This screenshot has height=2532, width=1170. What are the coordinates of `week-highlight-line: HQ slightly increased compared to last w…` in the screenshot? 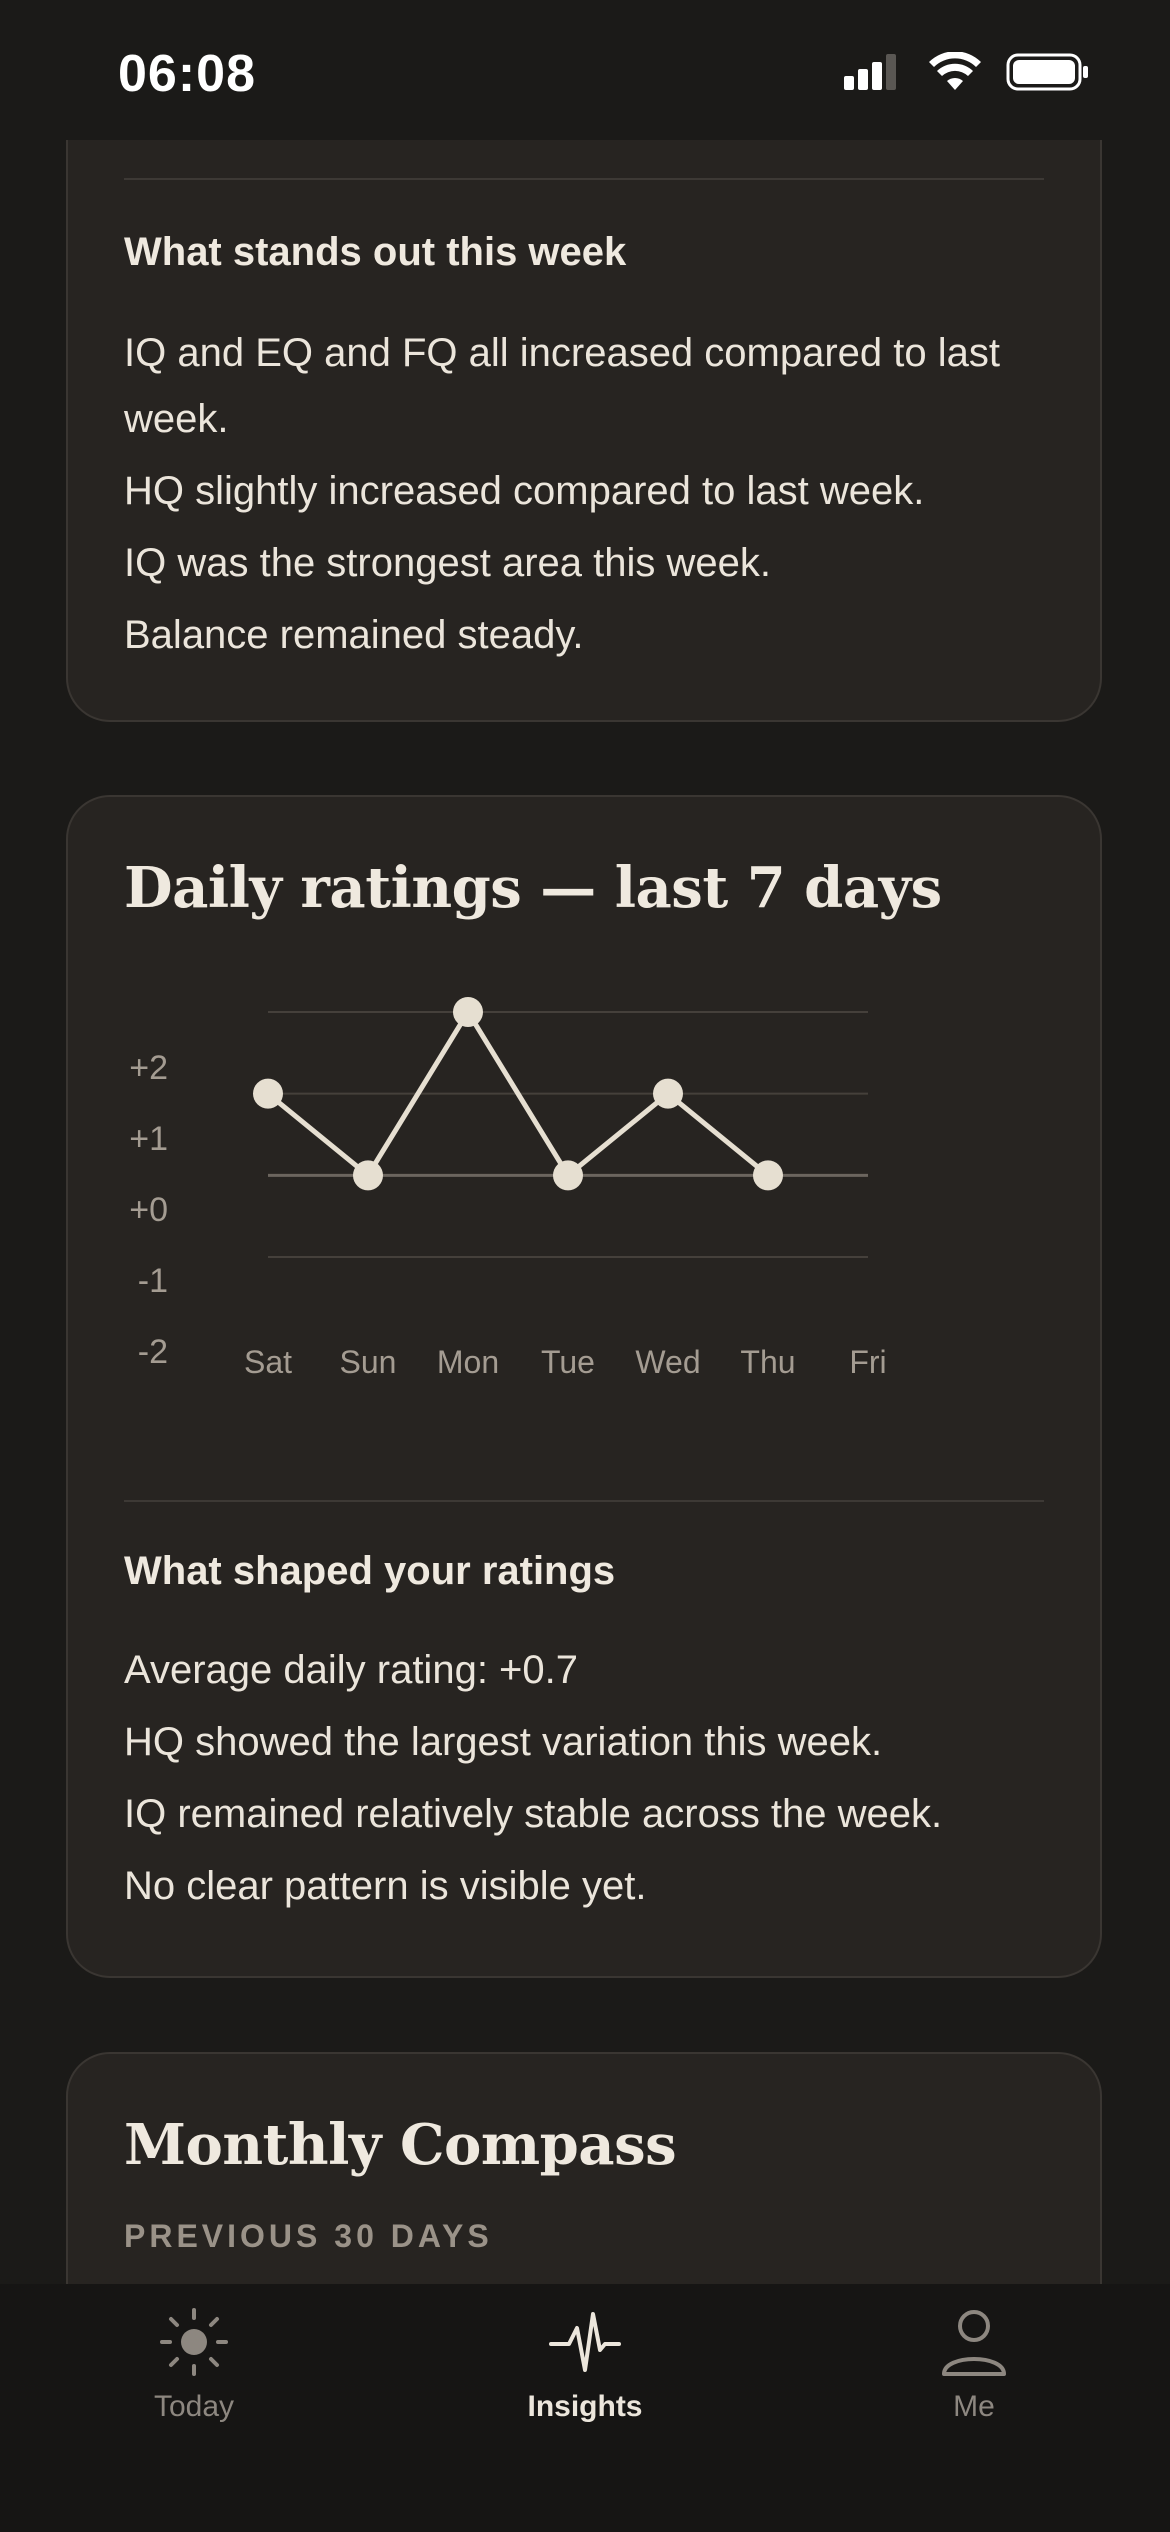 It's located at (524, 491).